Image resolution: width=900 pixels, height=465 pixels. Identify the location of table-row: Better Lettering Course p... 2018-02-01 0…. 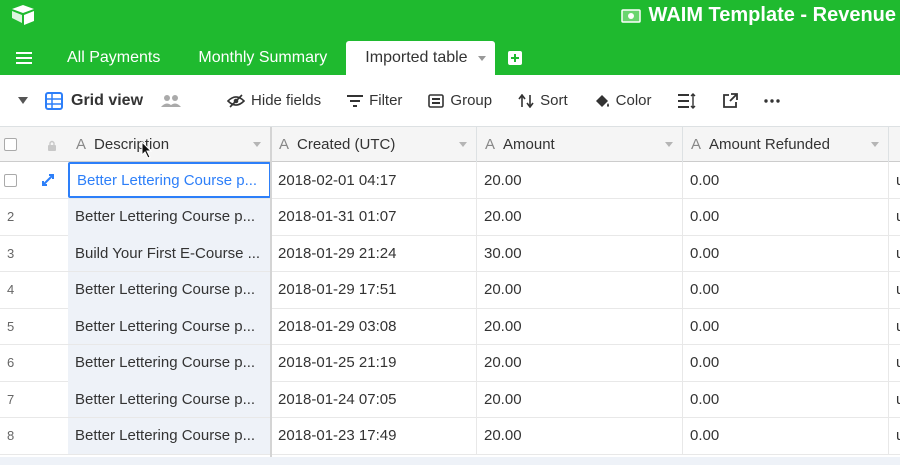
(450, 180).